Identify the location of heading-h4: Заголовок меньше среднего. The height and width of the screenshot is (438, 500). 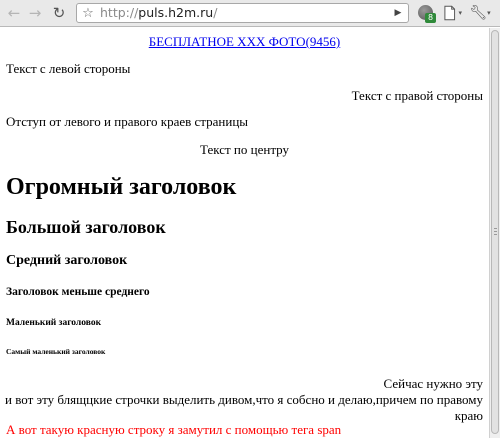
(78, 292).